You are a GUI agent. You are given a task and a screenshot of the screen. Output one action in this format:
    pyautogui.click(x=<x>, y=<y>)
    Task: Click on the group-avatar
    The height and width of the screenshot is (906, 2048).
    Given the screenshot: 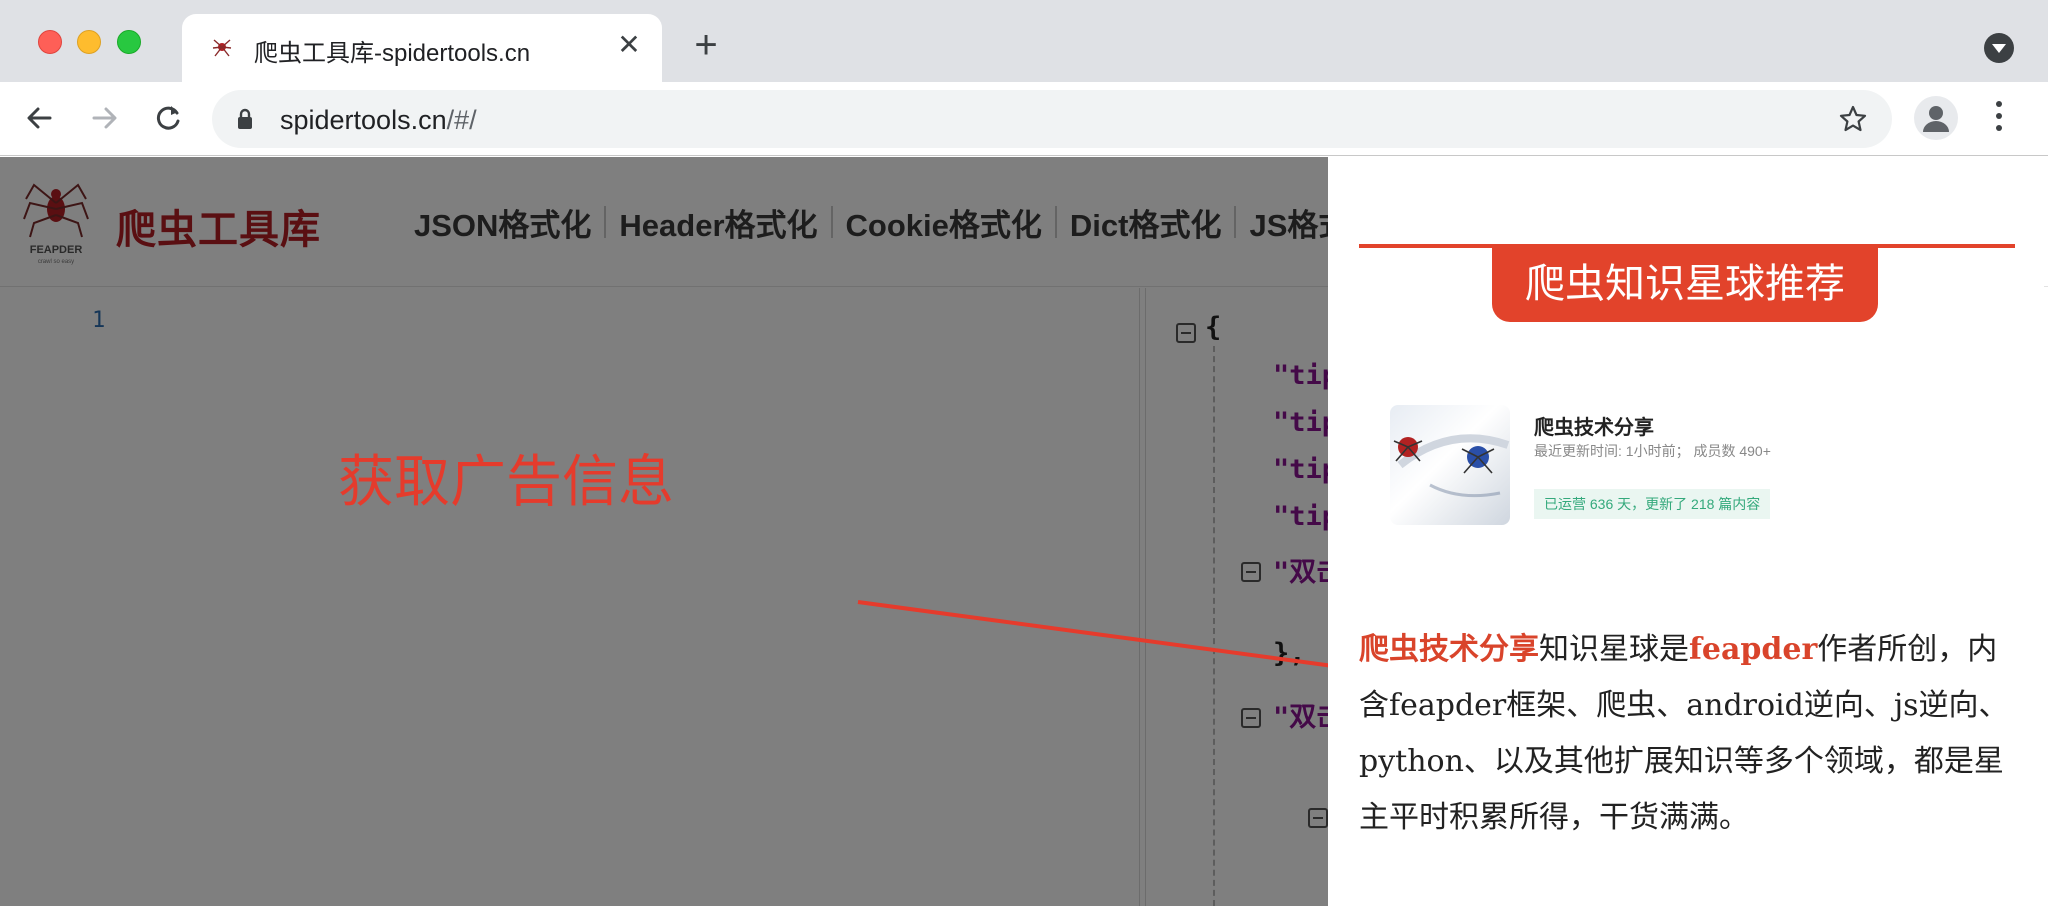 What is the action you would take?
    pyautogui.click(x=1450, y=465)
    